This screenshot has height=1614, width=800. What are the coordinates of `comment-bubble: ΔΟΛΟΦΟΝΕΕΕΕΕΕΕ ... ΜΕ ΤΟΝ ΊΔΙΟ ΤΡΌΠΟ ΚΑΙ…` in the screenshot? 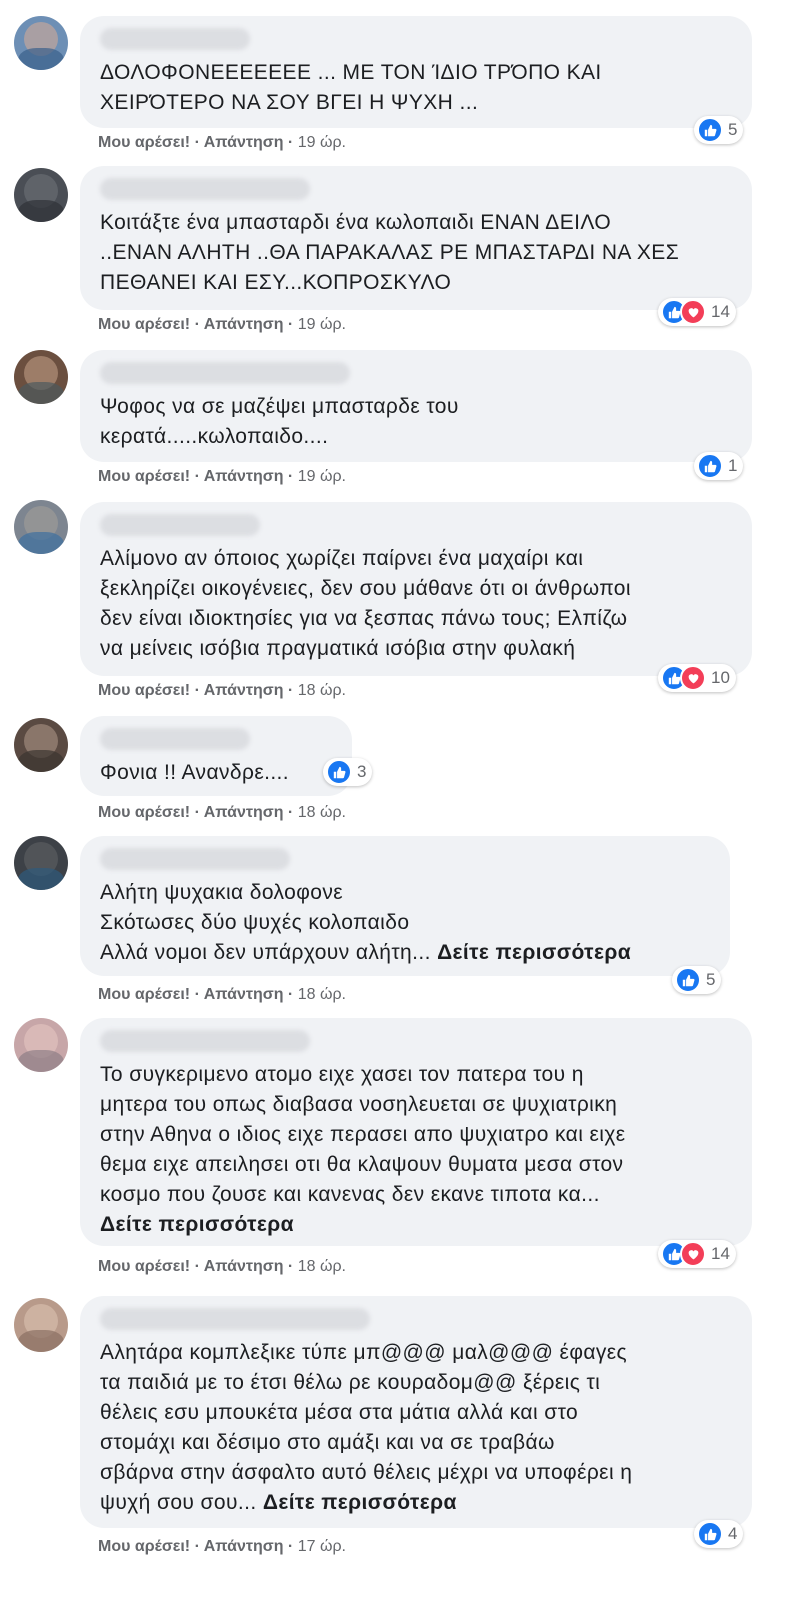 It's located at (416, 72).